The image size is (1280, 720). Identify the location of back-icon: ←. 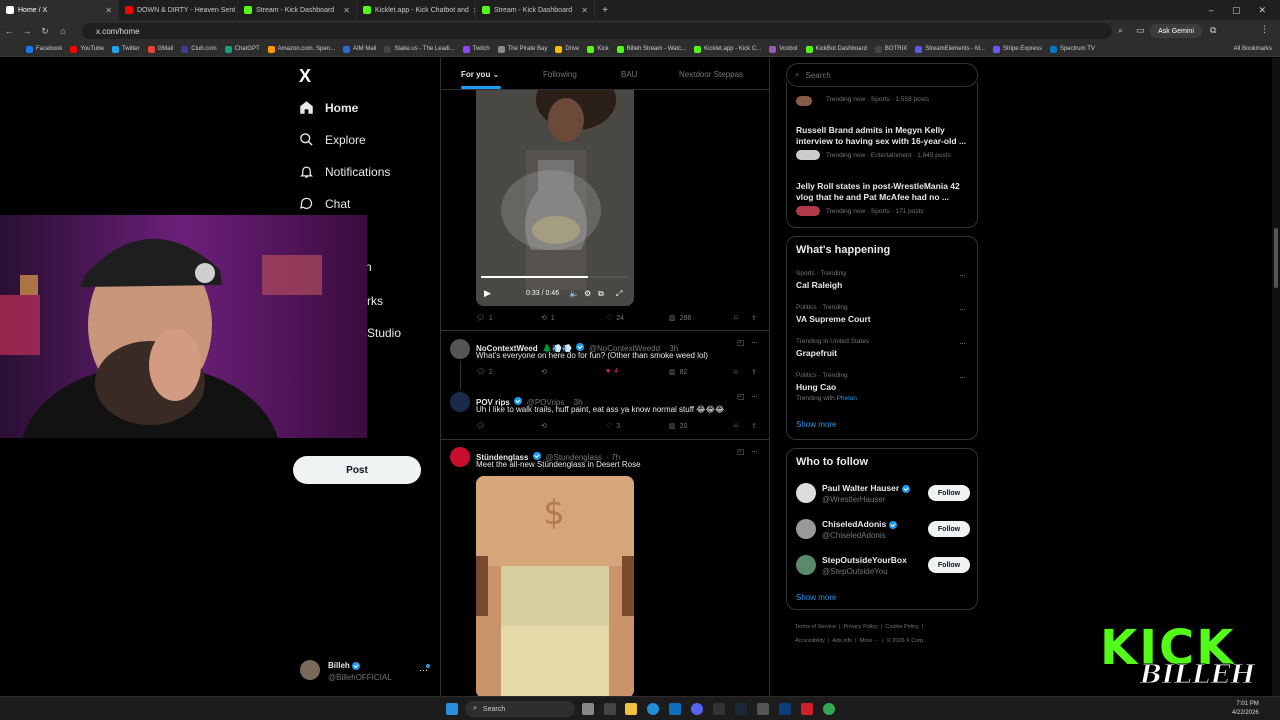
(9, 31).